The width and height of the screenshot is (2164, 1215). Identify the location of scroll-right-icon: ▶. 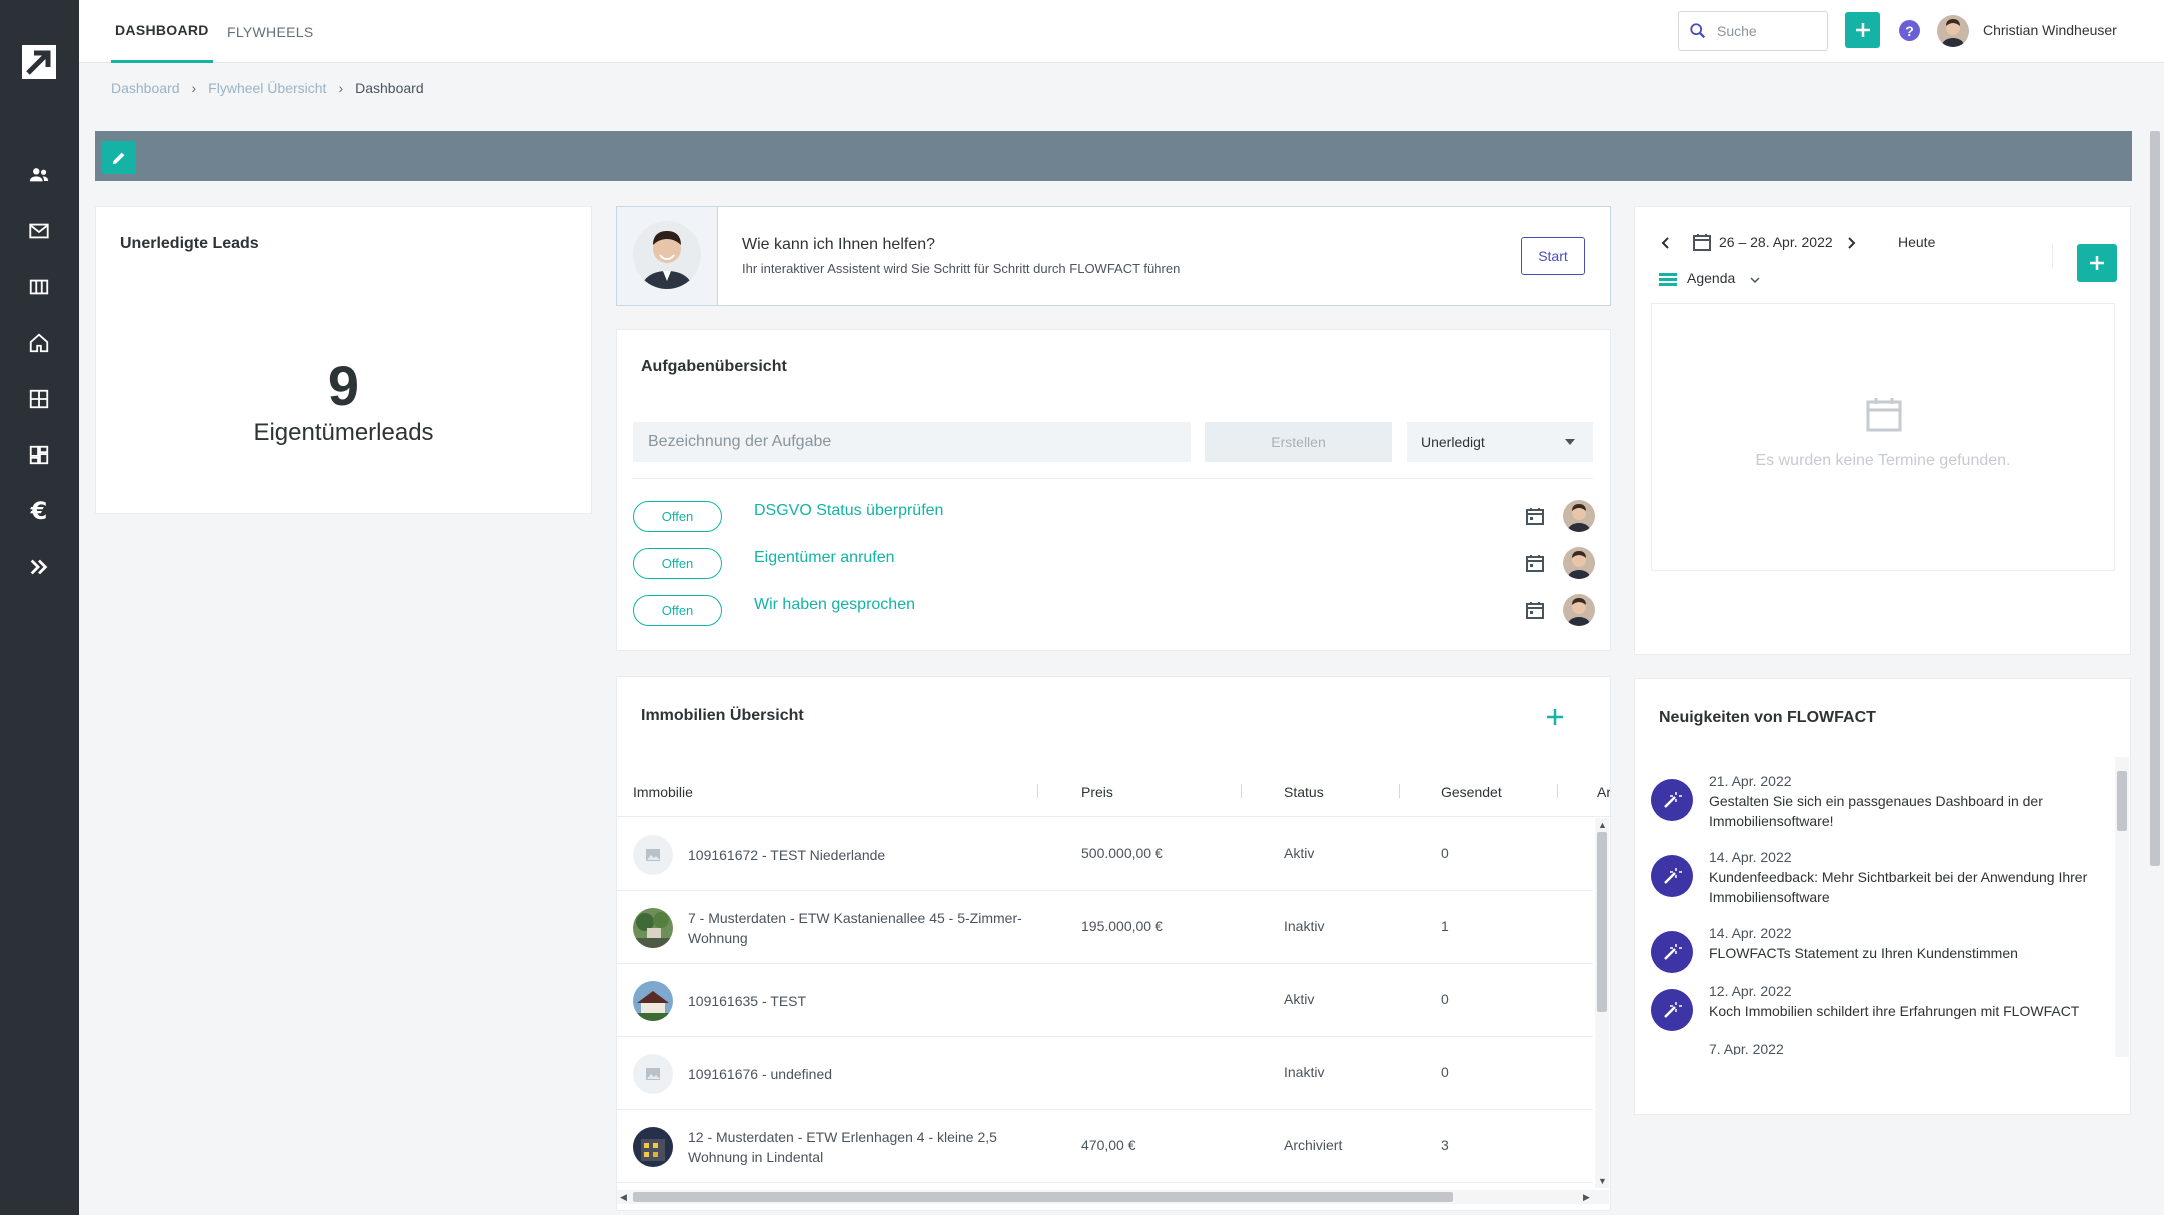
(1586, 1197).